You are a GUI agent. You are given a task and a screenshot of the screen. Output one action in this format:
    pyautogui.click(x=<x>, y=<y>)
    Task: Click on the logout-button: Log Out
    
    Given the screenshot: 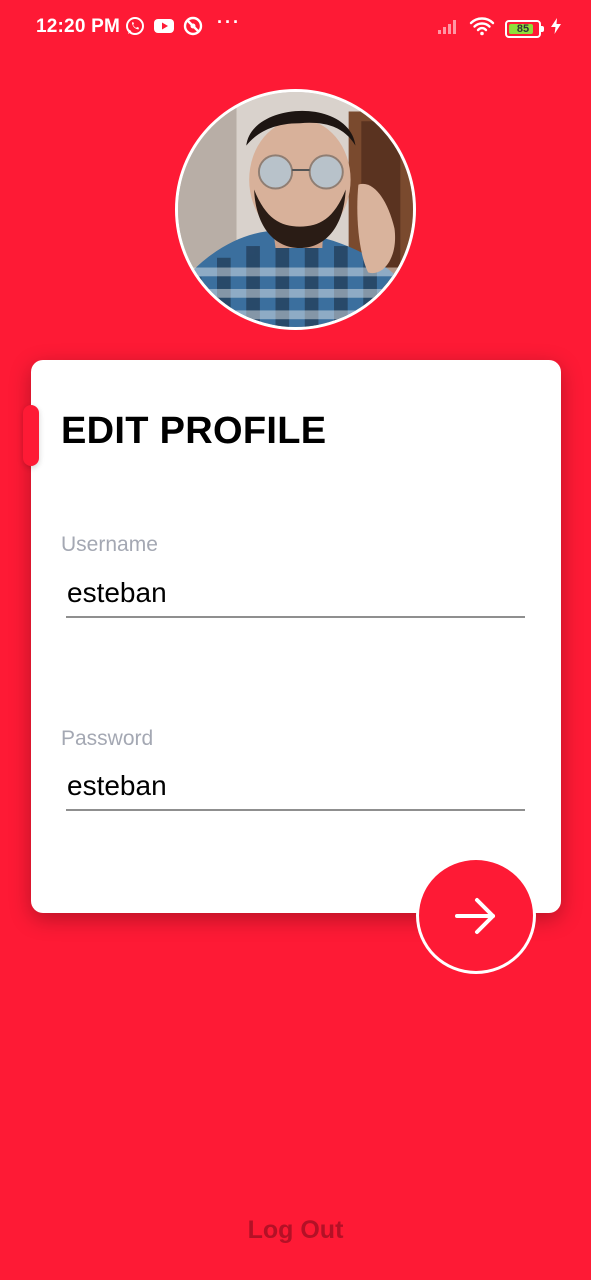 What is the action you would take?
    pyautogui.click(x=295, y=1230)
    